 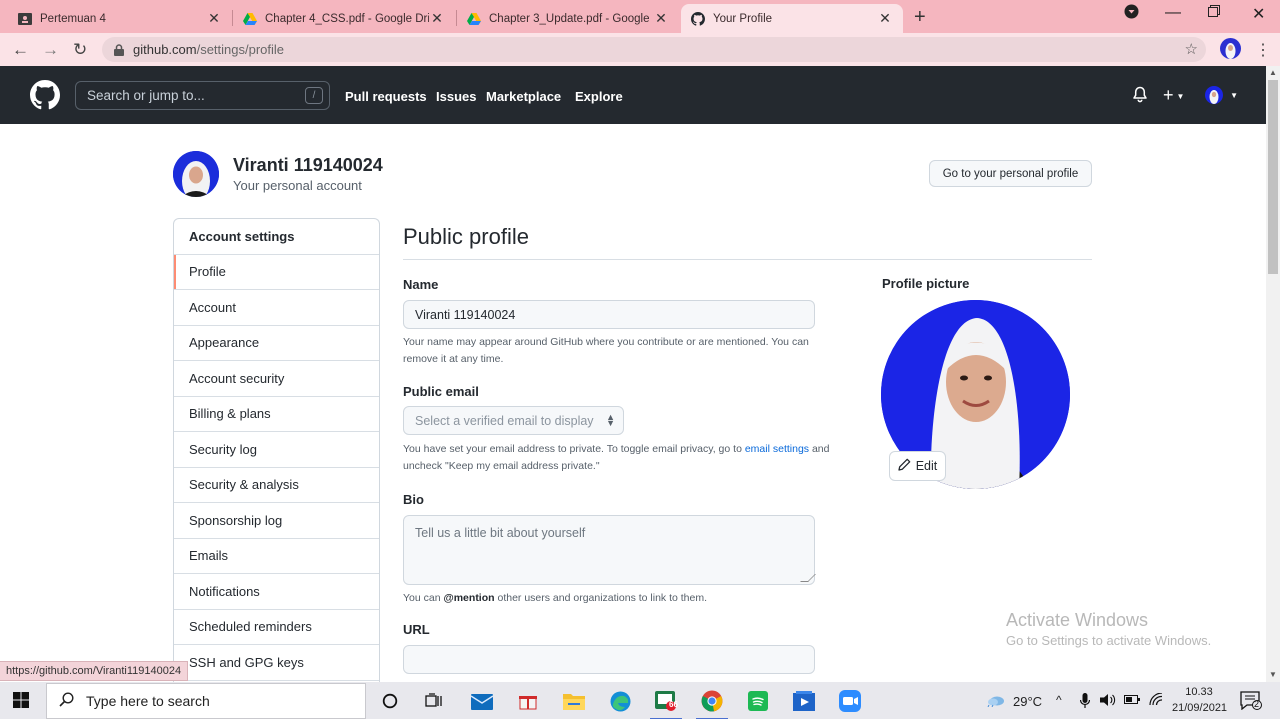 I want to click on close-window-button: ✕, so click(x=1258, y=14).